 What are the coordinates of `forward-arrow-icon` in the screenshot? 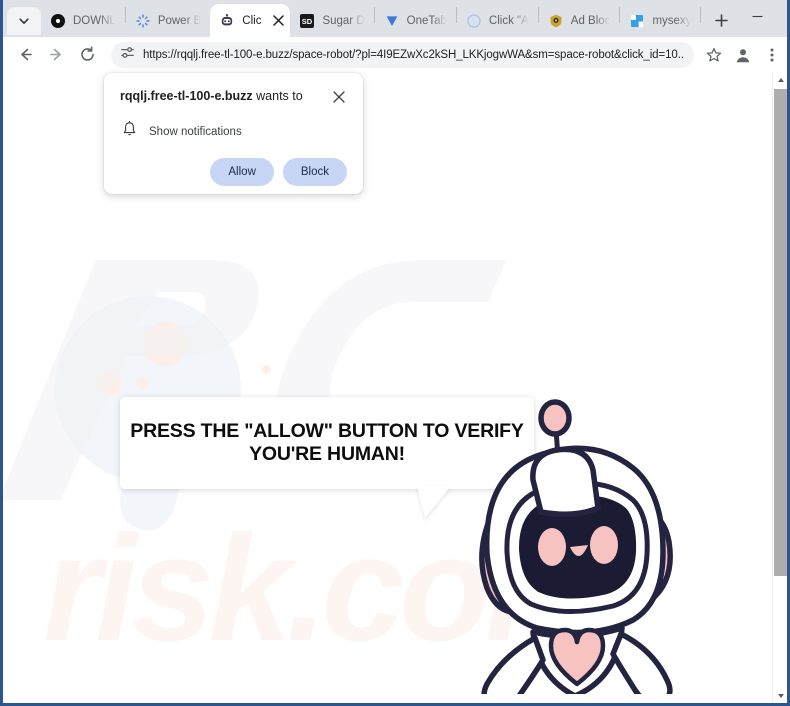 It's located at (55, 54).